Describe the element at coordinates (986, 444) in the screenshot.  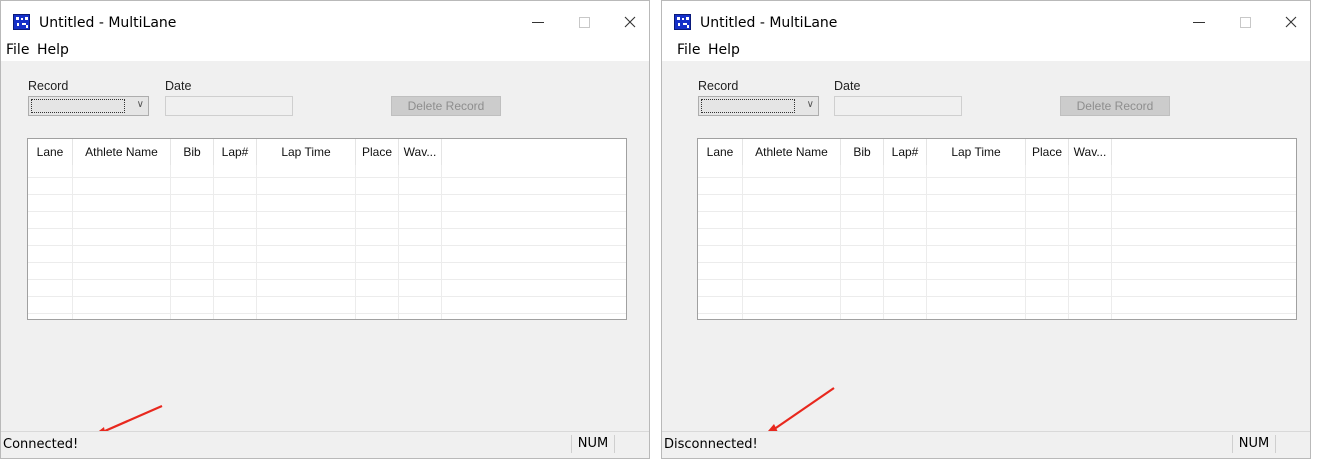
I see `status-bar: Disconnected! NUM` at that location.